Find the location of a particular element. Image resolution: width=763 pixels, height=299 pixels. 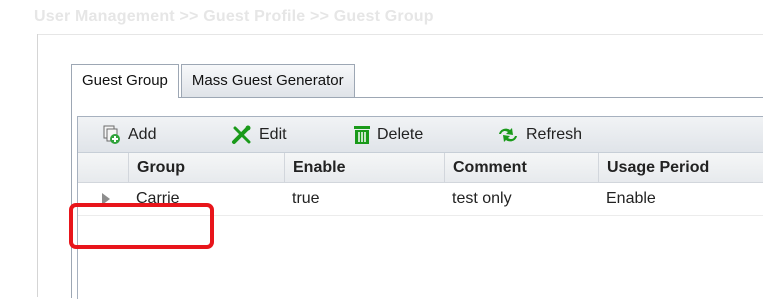

highlight-box is located at coordinates (141, 226).